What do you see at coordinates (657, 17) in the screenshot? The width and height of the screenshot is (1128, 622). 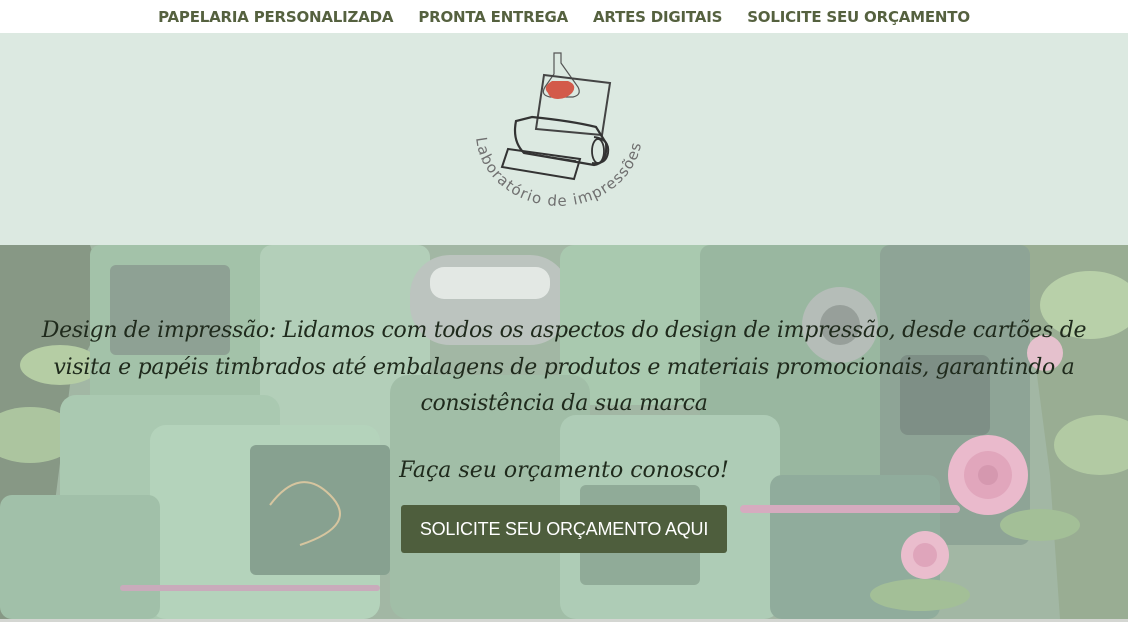 I see `nav-artes-digitais: ARTES DIGITAIS` at bounding box center [657, 17].